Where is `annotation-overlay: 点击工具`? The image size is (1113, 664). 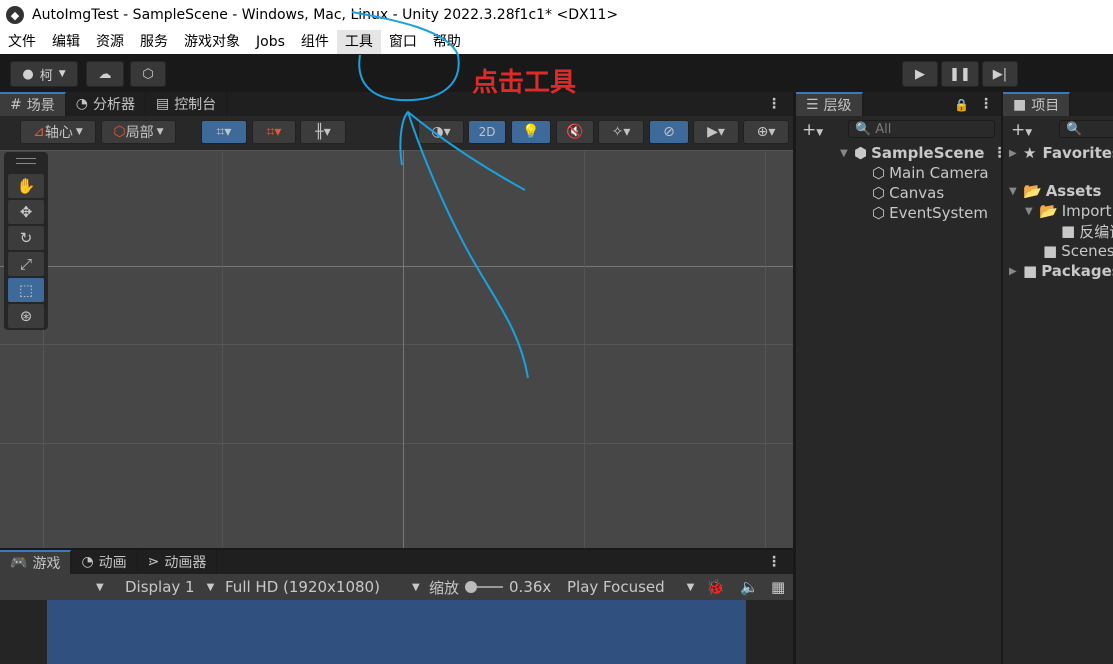
annotation-overlay: 点击工具 is located at coordinates (463, 195).